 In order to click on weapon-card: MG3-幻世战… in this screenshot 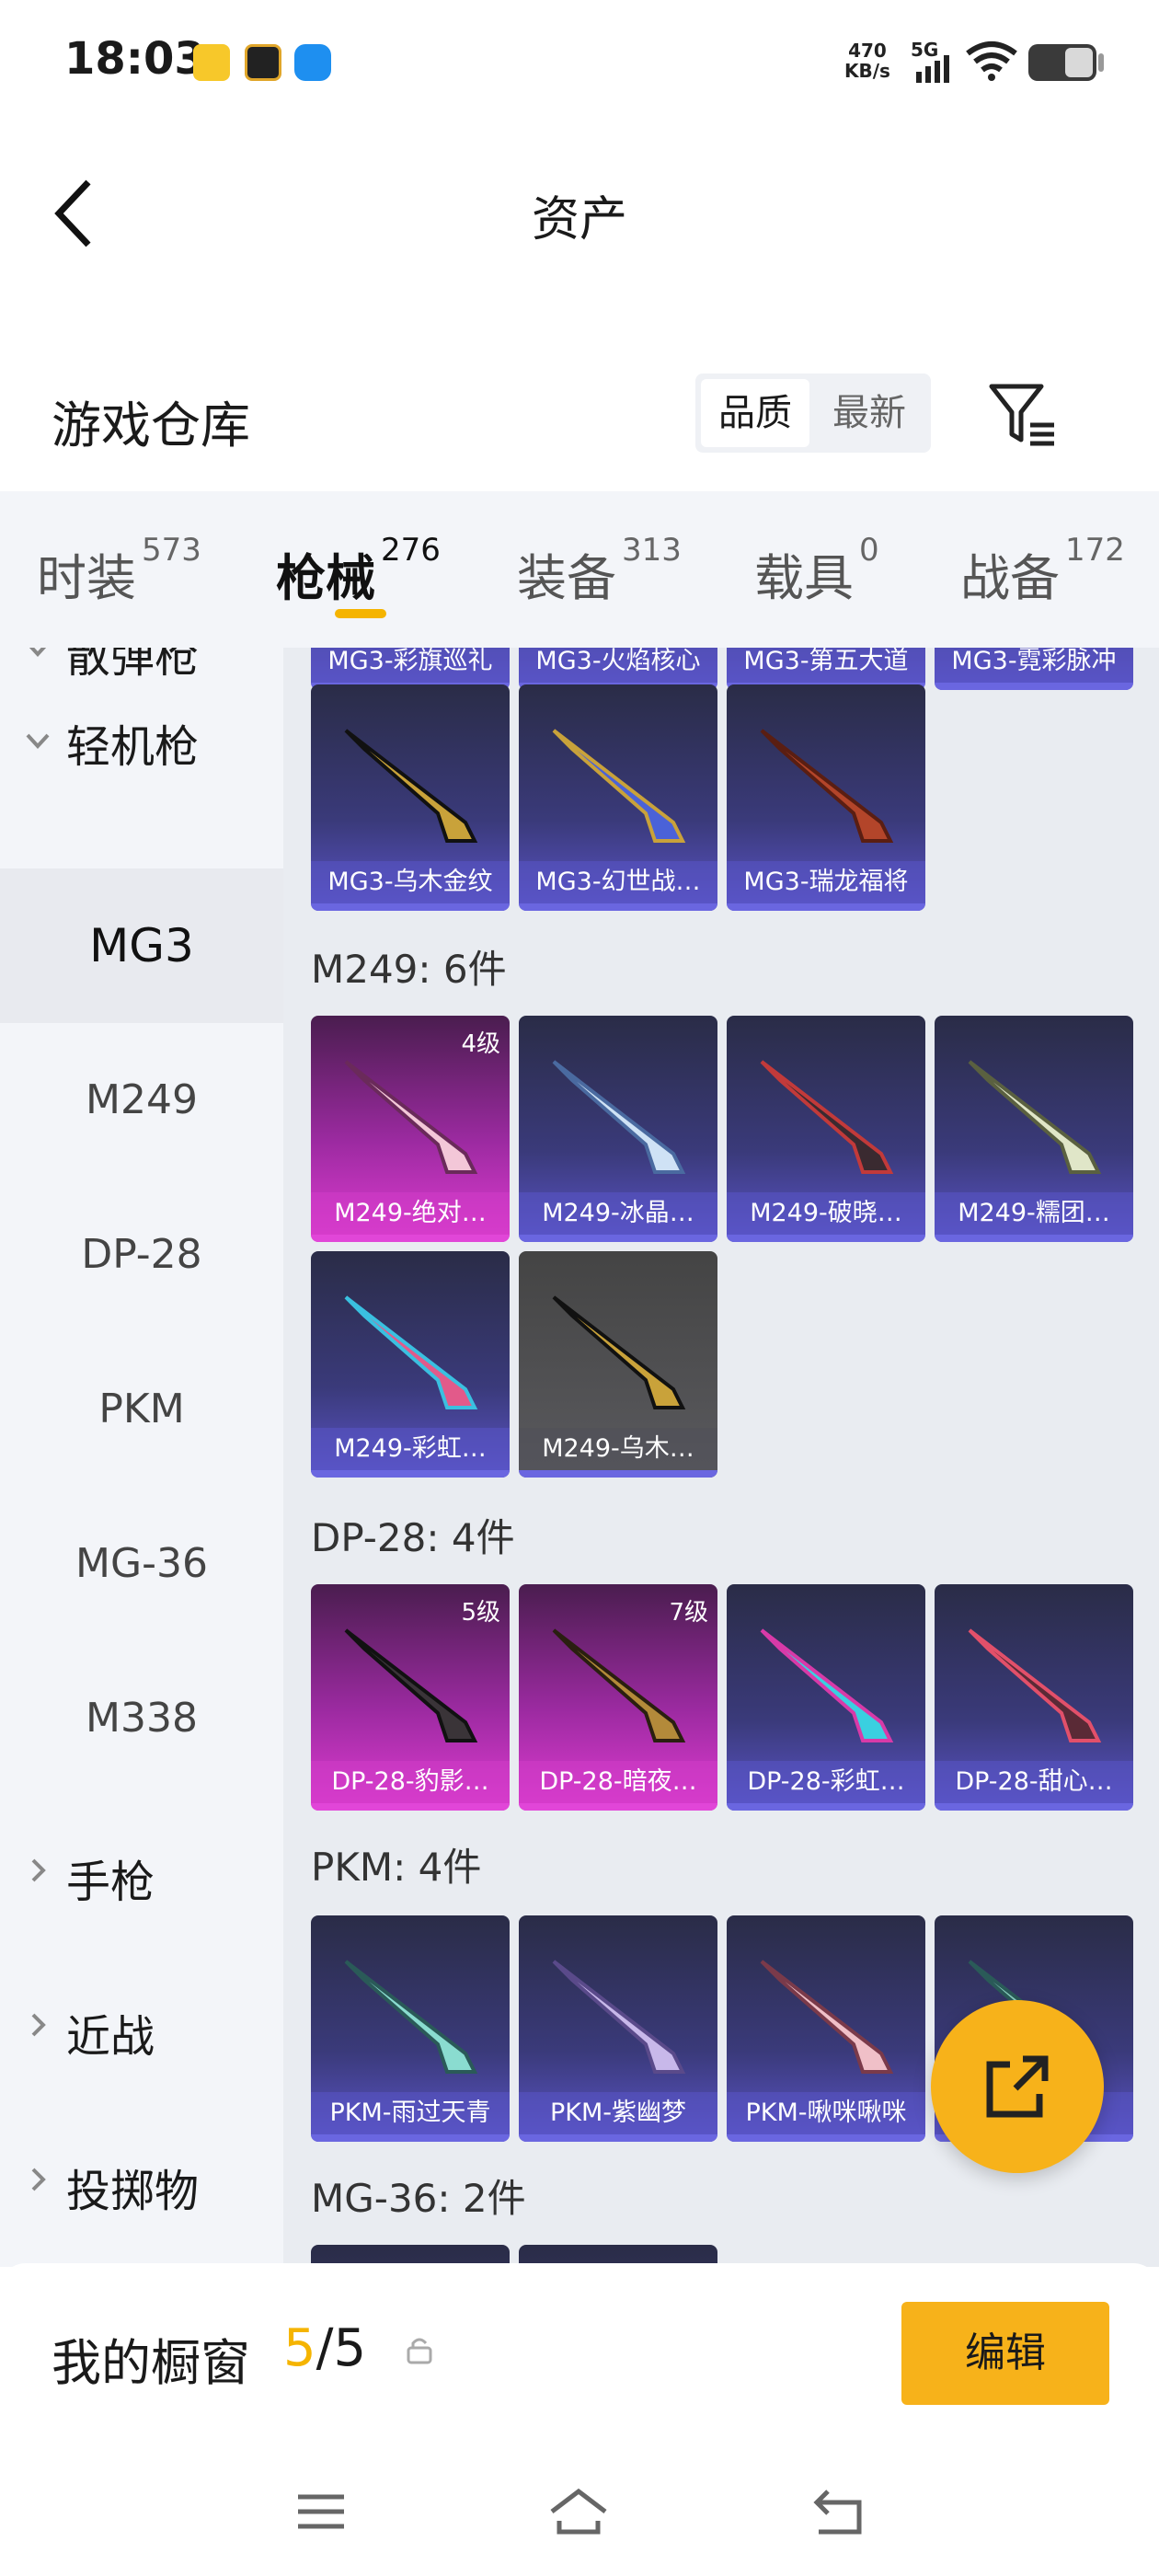, I will do `click(618, 797)`.